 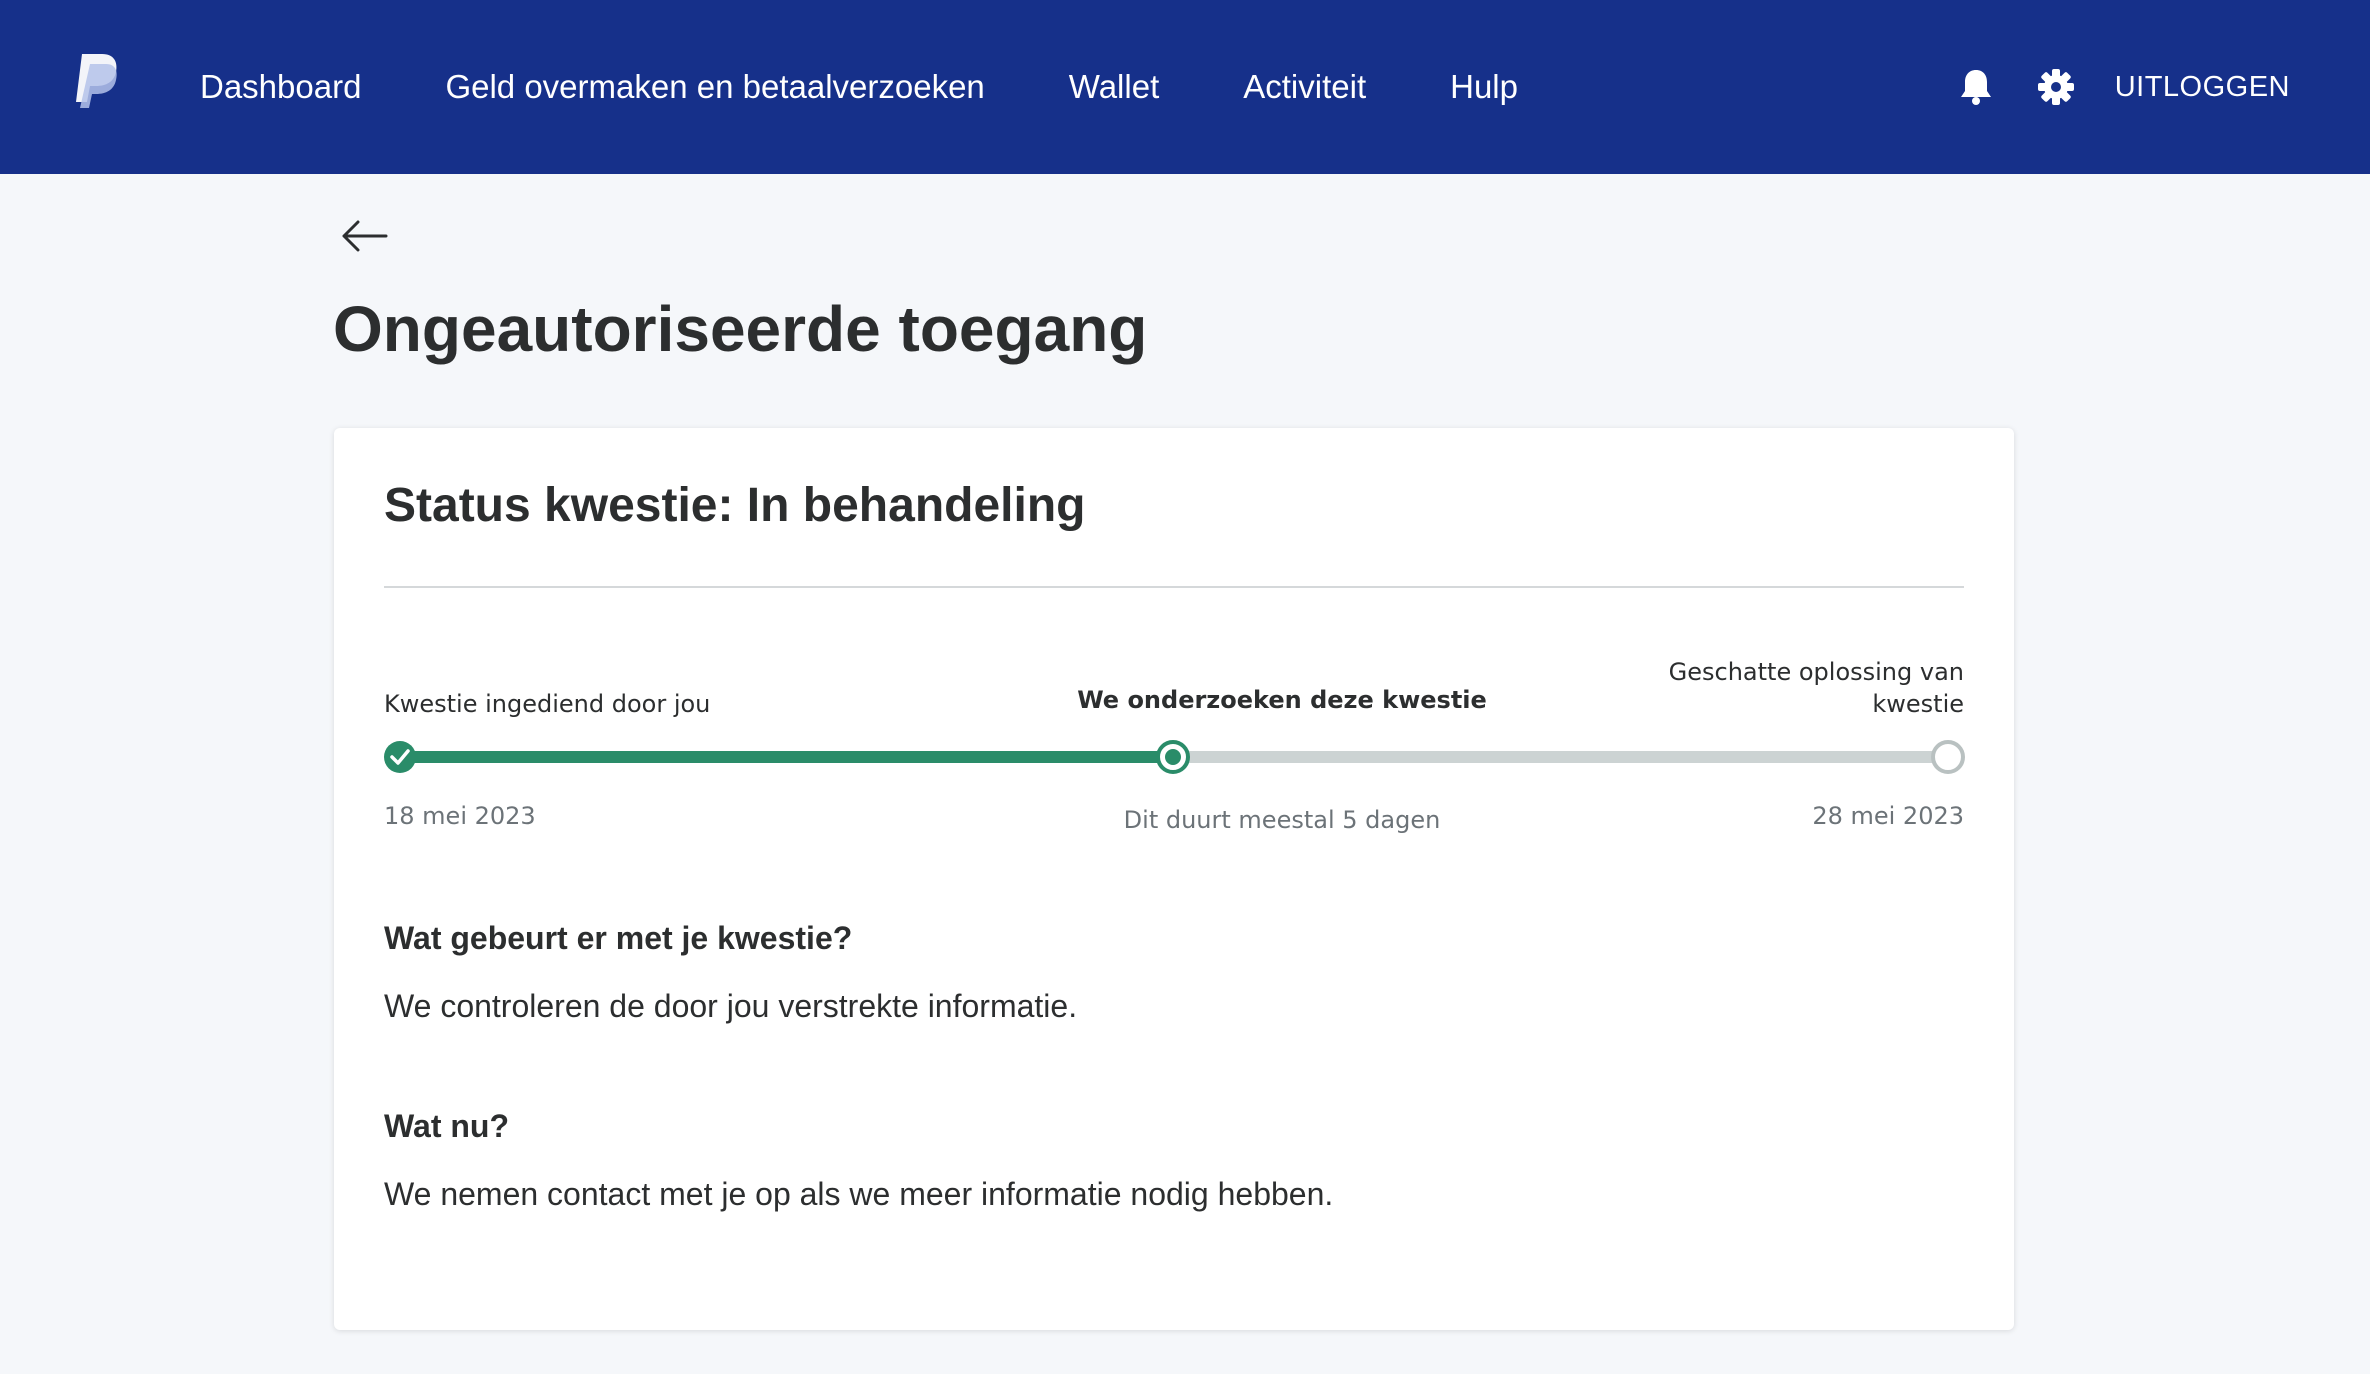 What do you see at coordinates (1976, 87) in the screenshot?
I see `bell-icon` at bounding box center [1976, 87].